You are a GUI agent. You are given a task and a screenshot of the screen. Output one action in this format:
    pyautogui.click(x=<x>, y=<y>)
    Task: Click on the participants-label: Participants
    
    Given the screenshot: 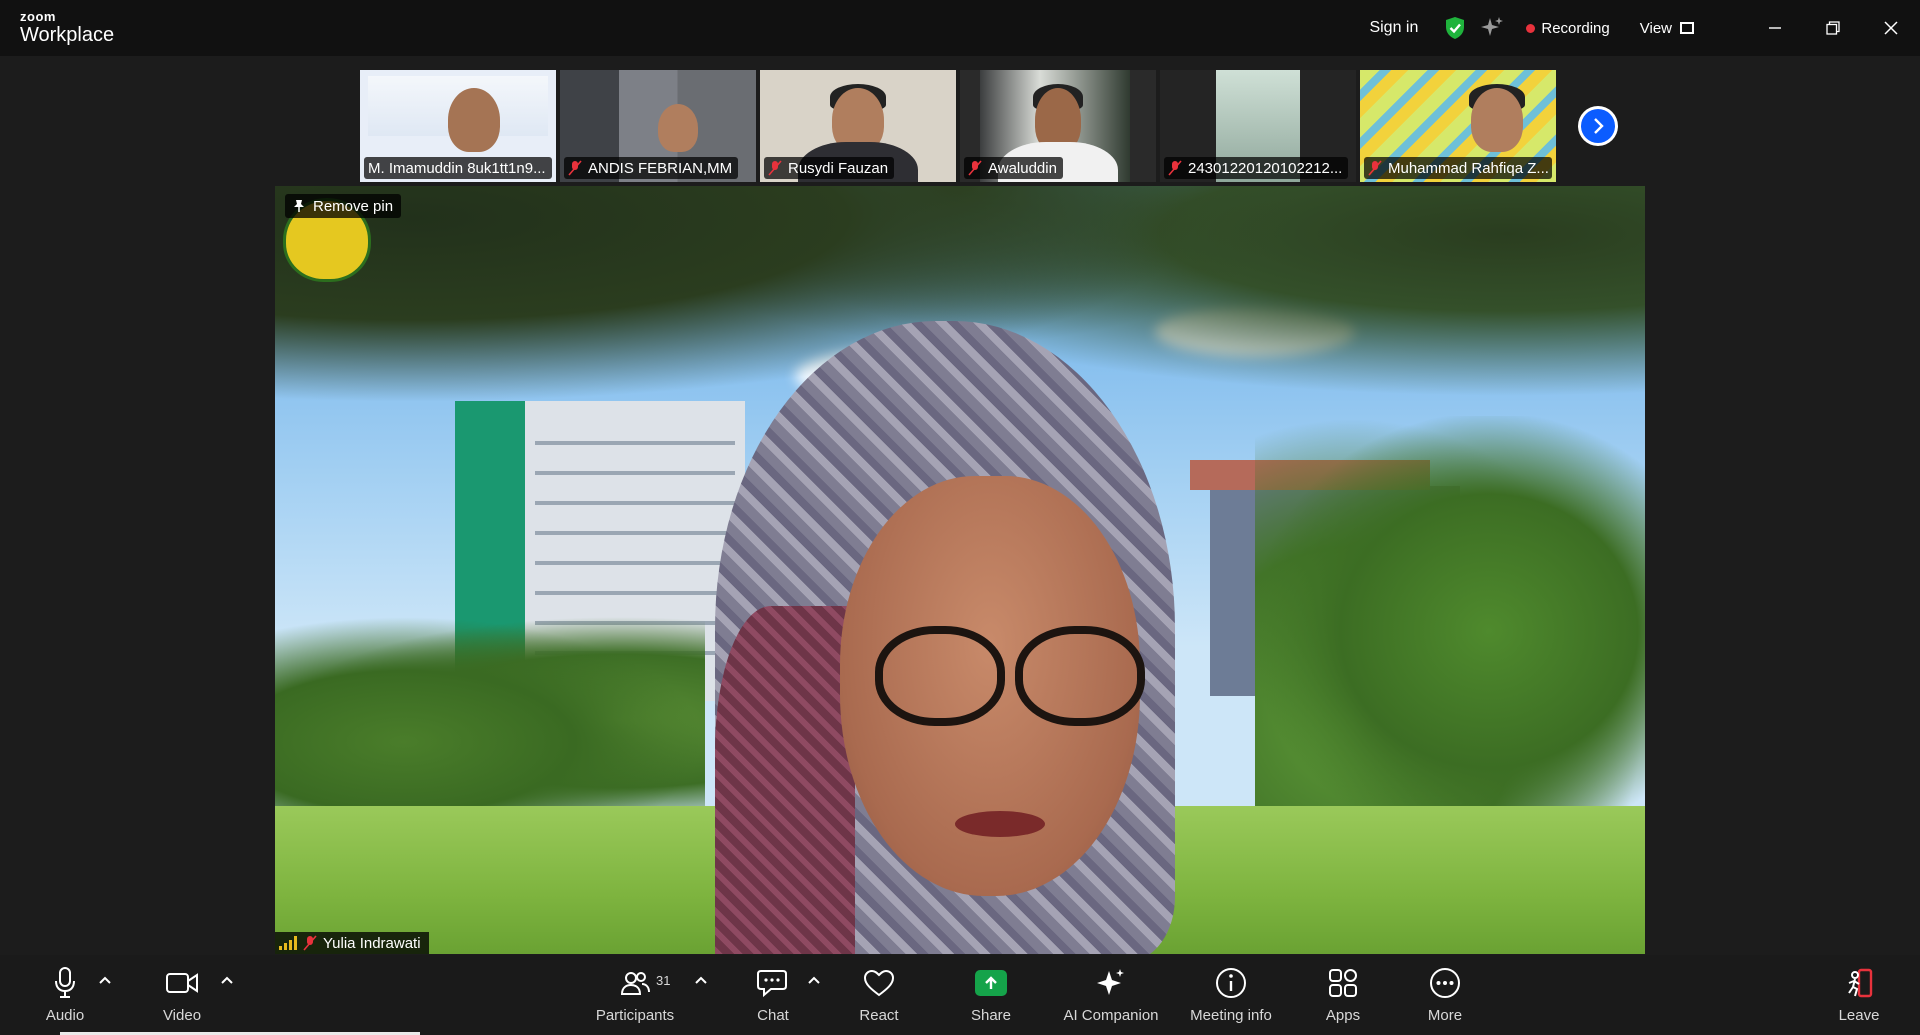 What is the action you would take?
    pyautogui.click(x=635, y=1015)
    